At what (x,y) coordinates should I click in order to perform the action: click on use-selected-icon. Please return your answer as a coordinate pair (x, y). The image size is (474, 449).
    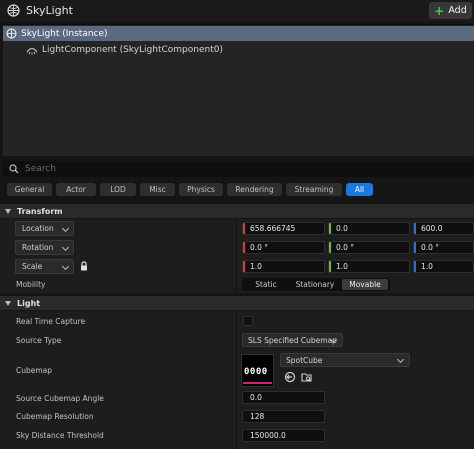
    Looking at the image, I should click on (290, 377).